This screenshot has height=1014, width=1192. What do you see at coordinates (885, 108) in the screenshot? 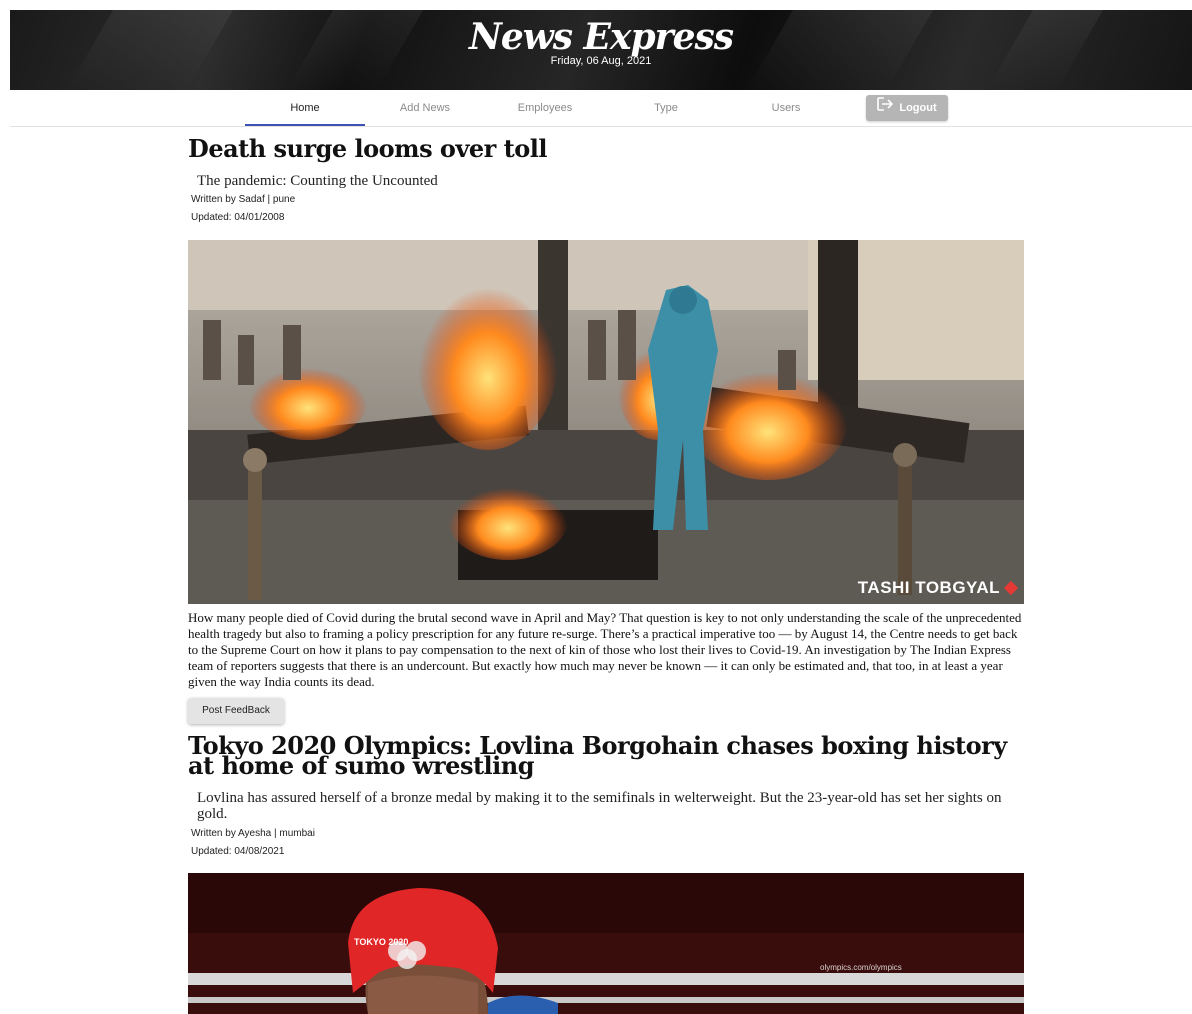
I see `logout-icon` at bounding box center [885, 108].